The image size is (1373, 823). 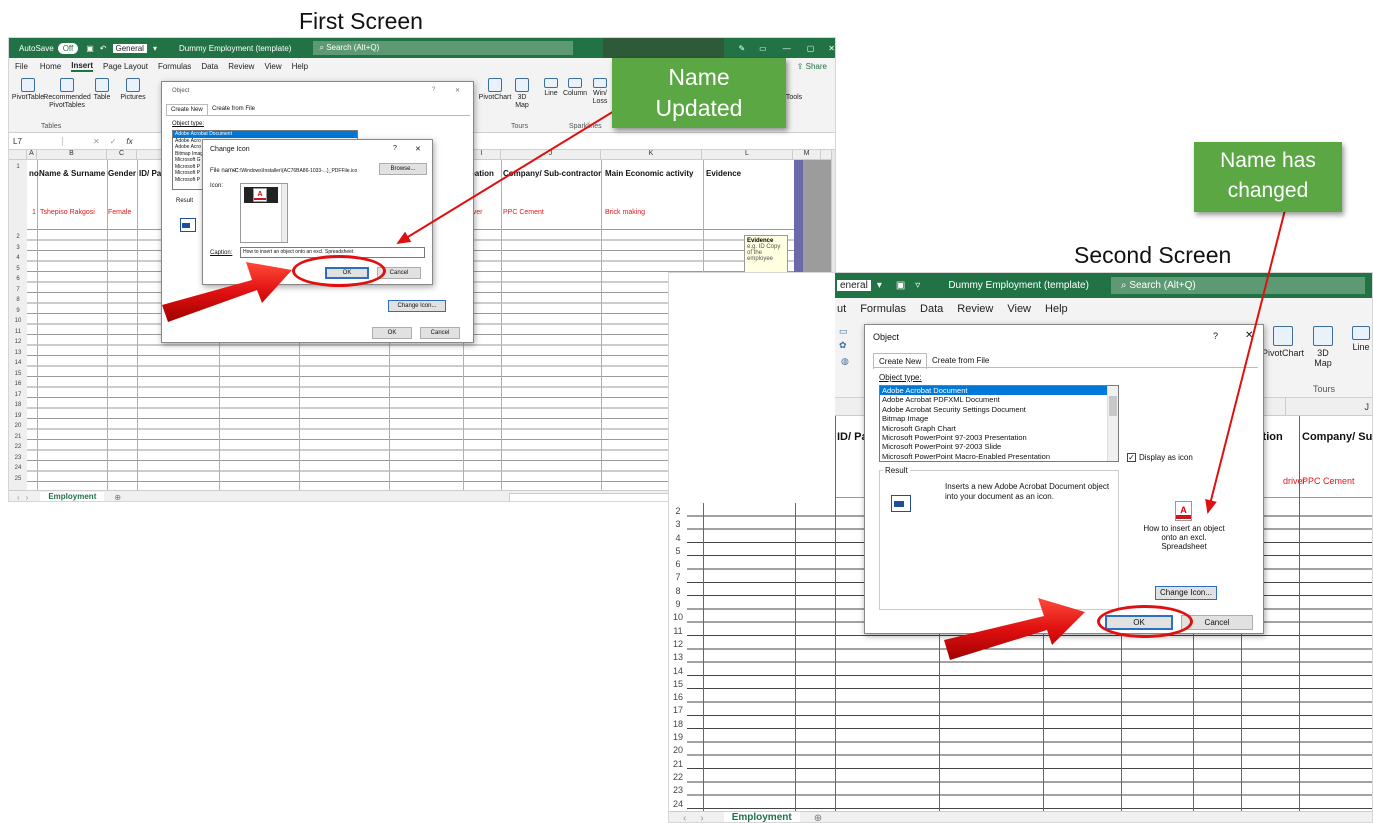 What do you see at coordinates (1268, 190) in the screenshot?
I see `callout-line: changed` at bounding box center [1268, 190].